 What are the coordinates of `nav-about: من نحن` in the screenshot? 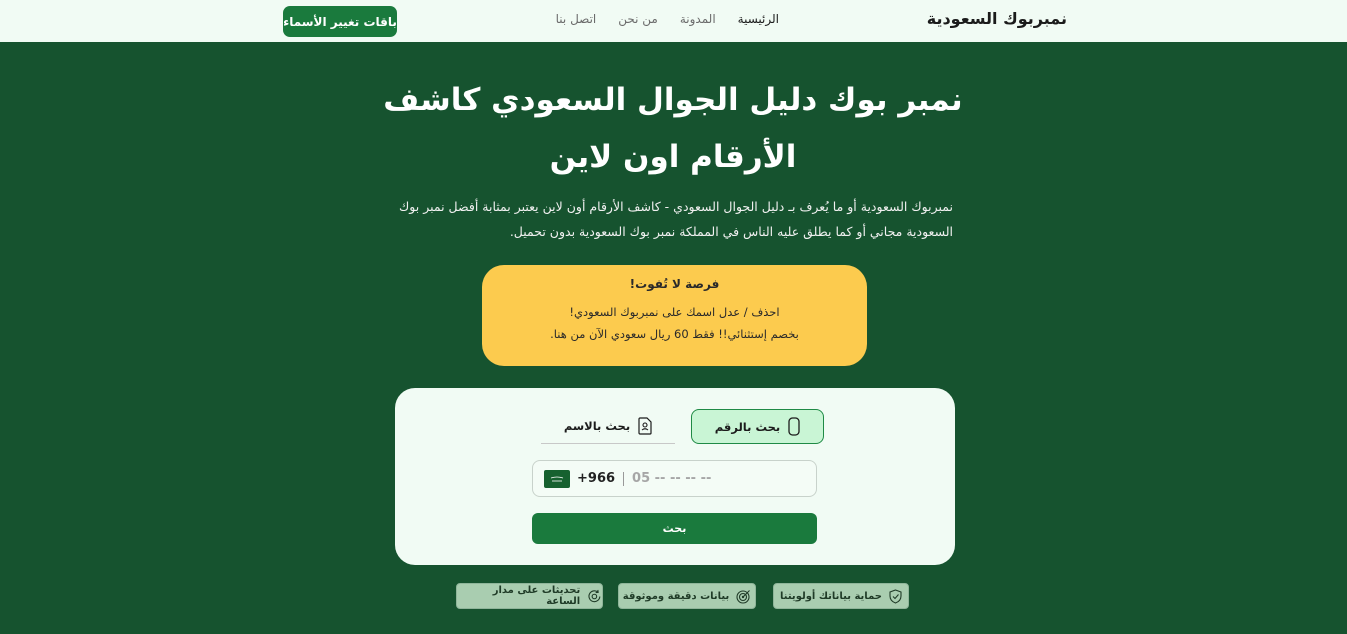 It's located at (638, 19).